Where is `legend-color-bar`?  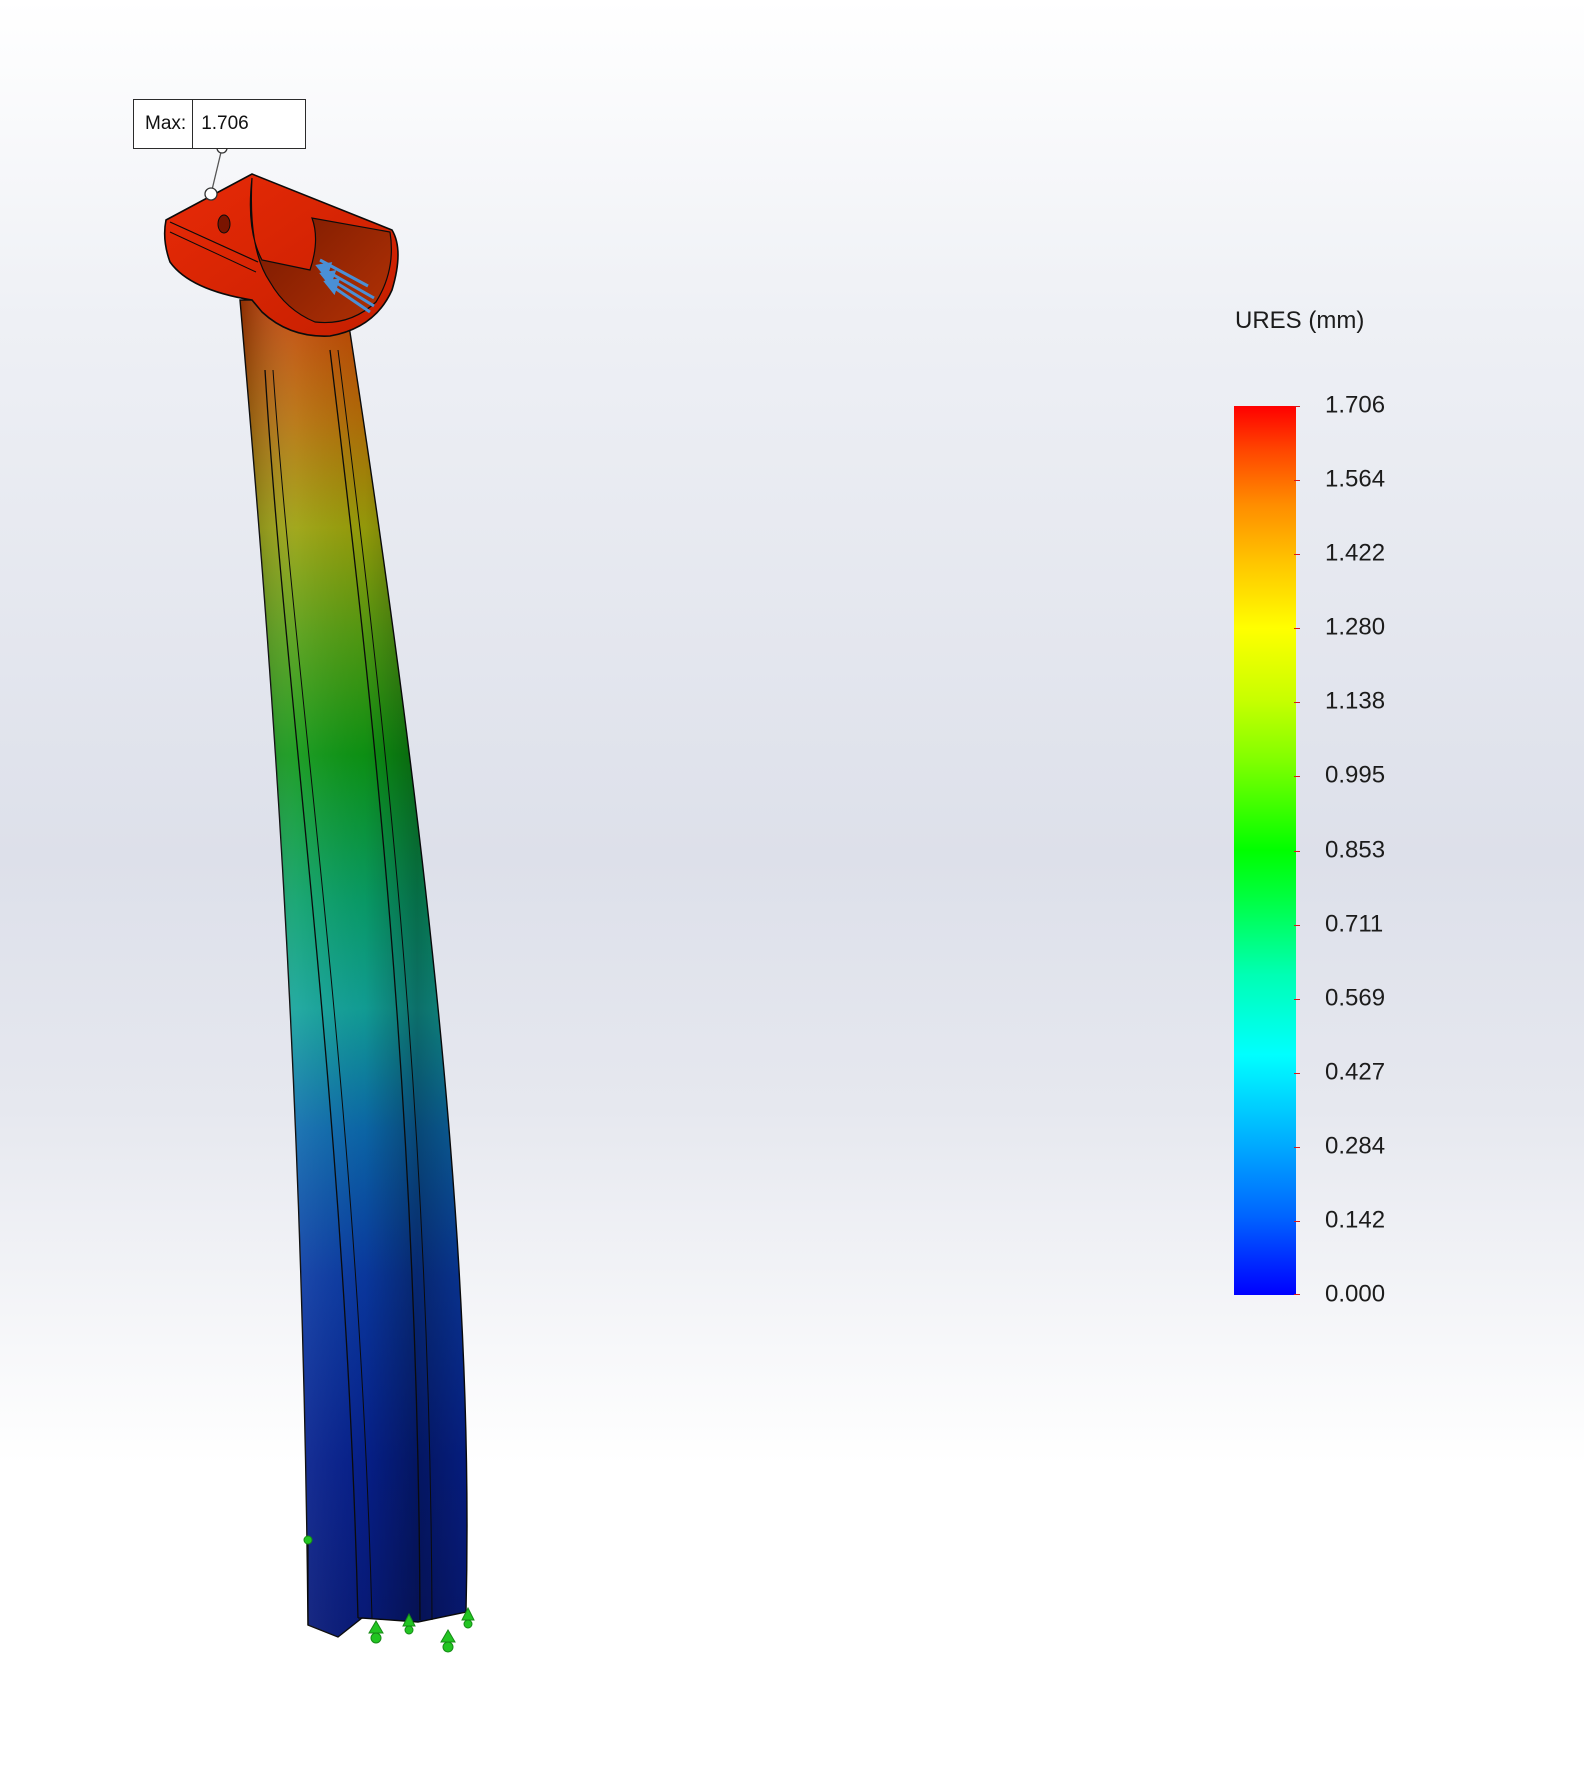
legend-color-bar is located at coordinates (1265, 850).